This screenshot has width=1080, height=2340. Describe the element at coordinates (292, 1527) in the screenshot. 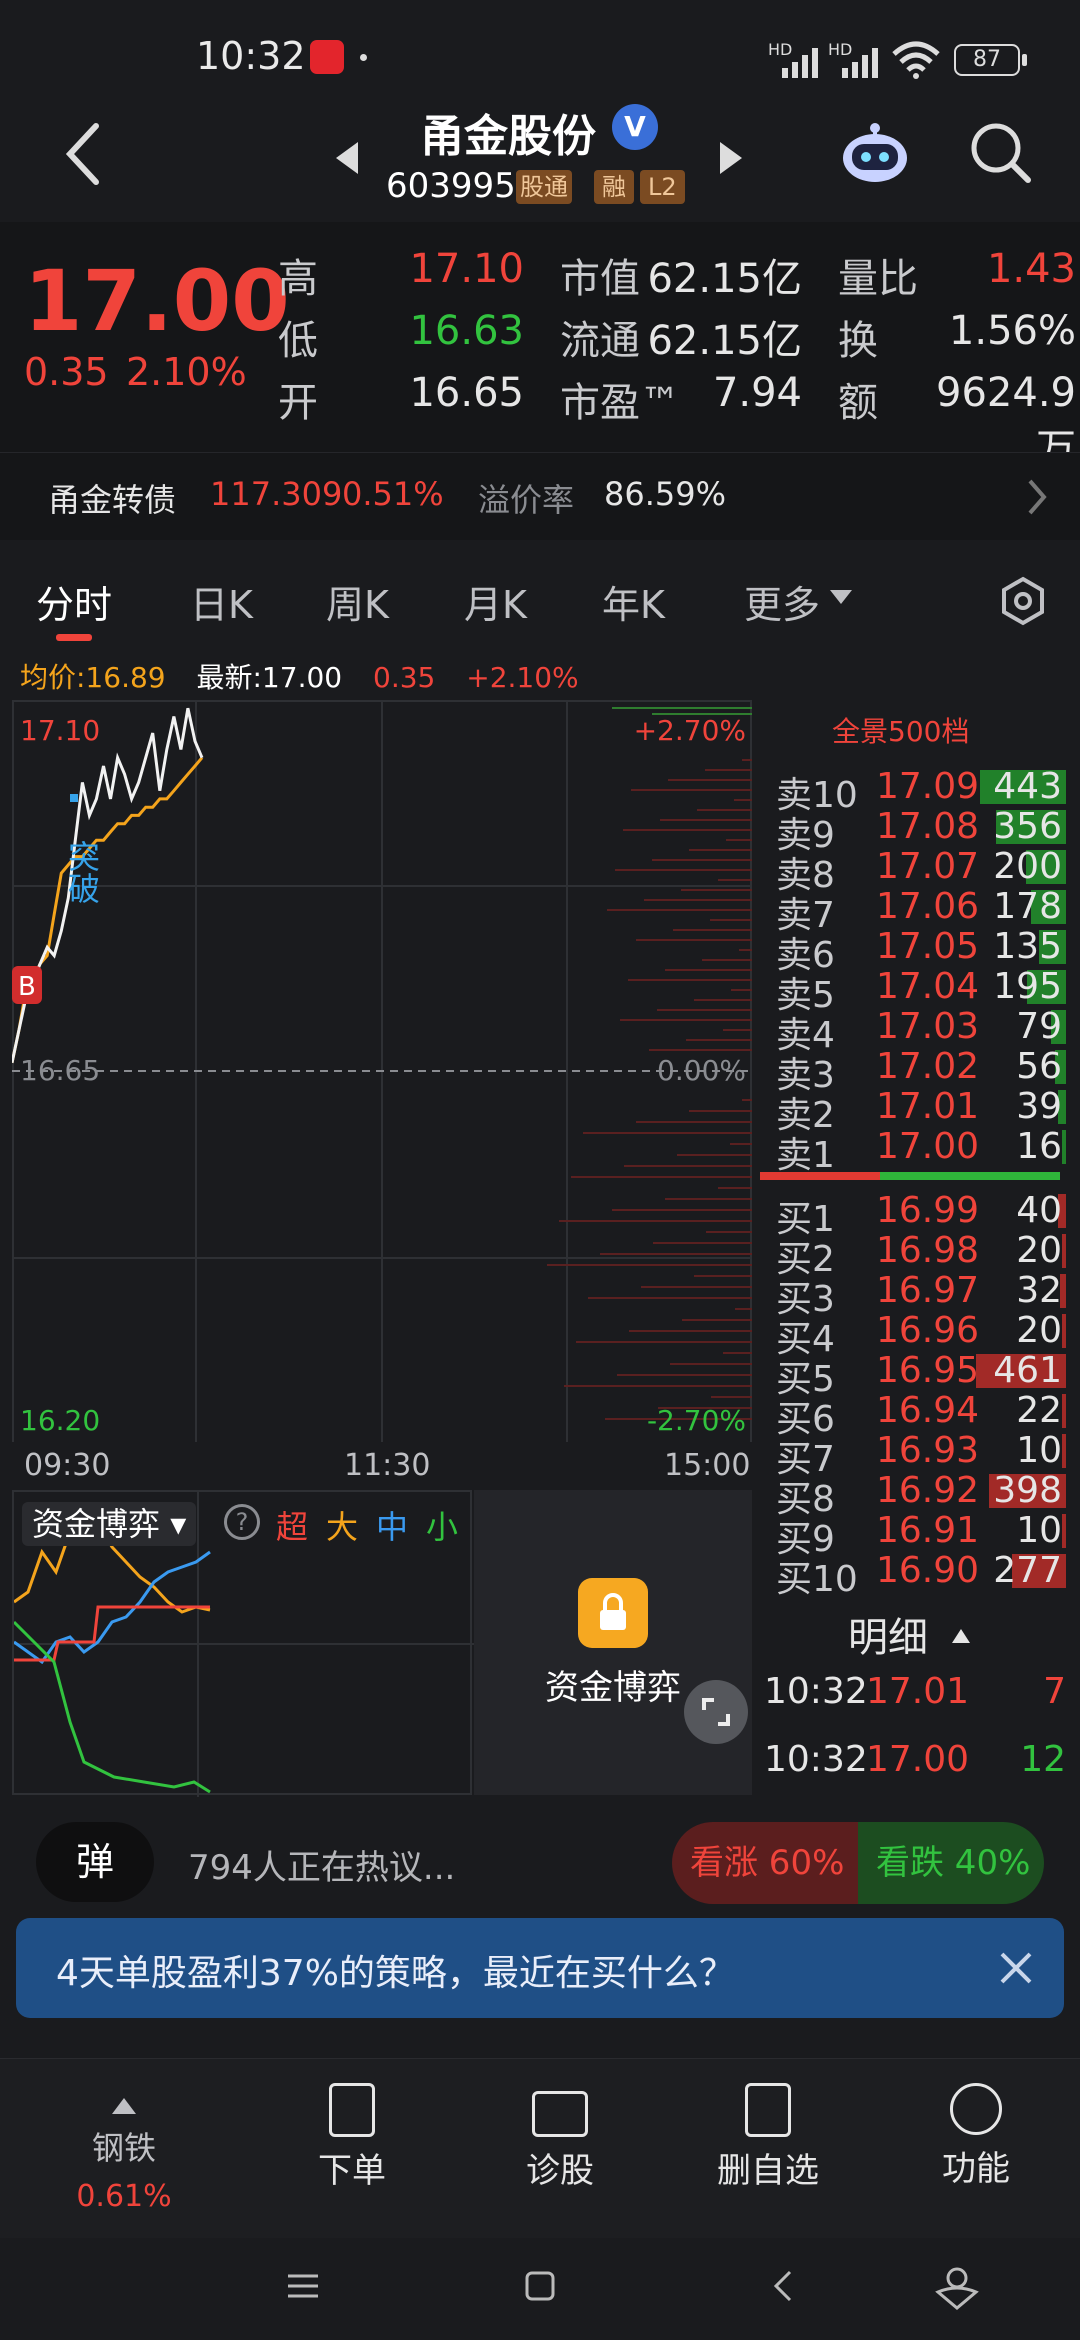

I see `legend-super: 超` at that location.